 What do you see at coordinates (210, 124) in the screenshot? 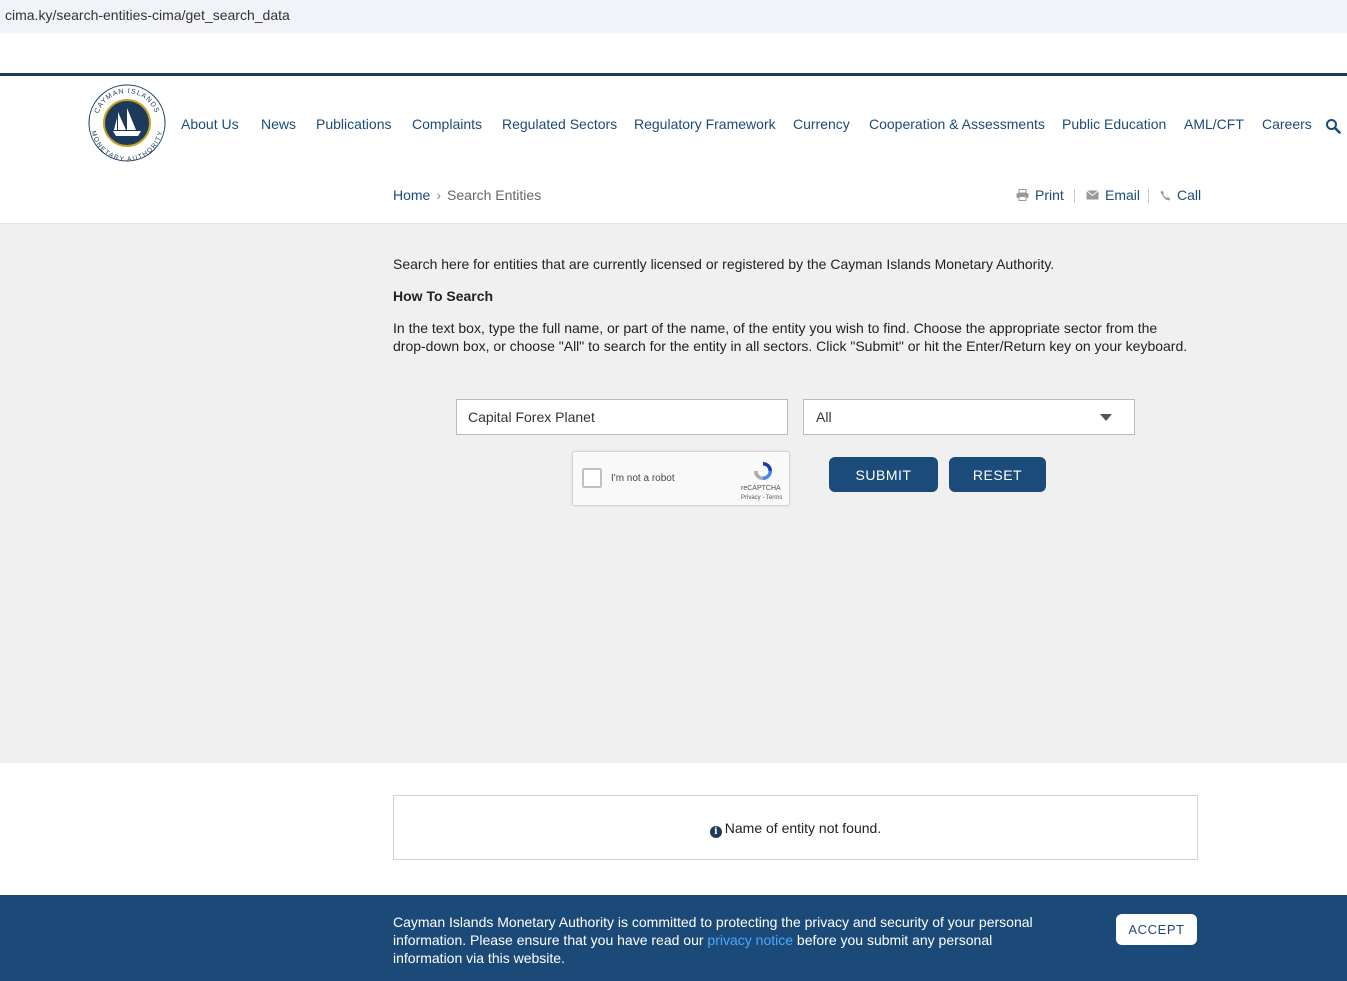
I see `nav-about-us: About Us` at bounding box center [210, 124].